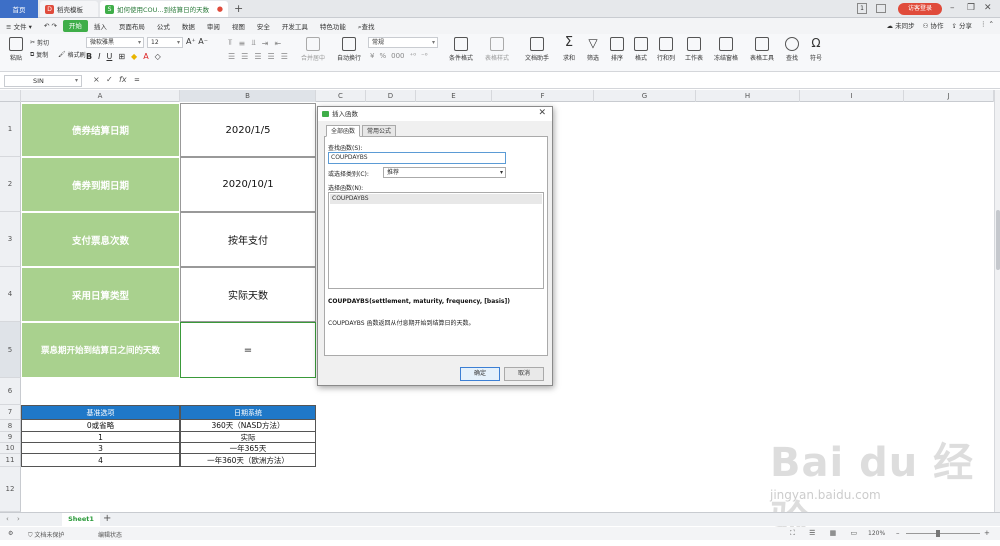 The width and height of the screenshot is (1000, 546). I want to click on zoom-level: 120%, so click(876, 533).